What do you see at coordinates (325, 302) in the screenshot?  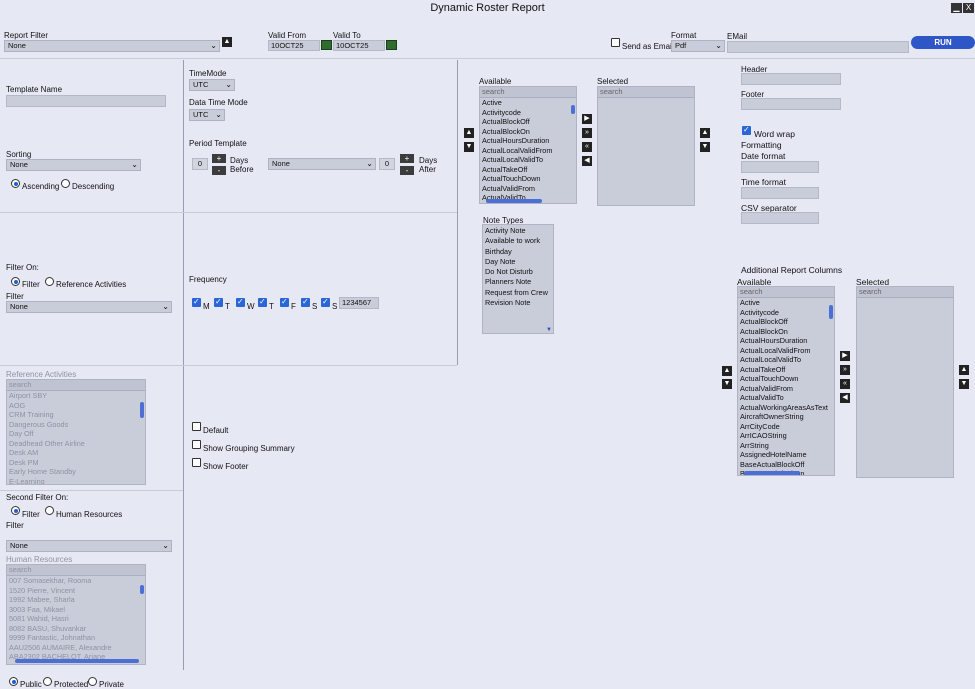 I see `freq-checkbox-sun` at bounding box center [325, 302].